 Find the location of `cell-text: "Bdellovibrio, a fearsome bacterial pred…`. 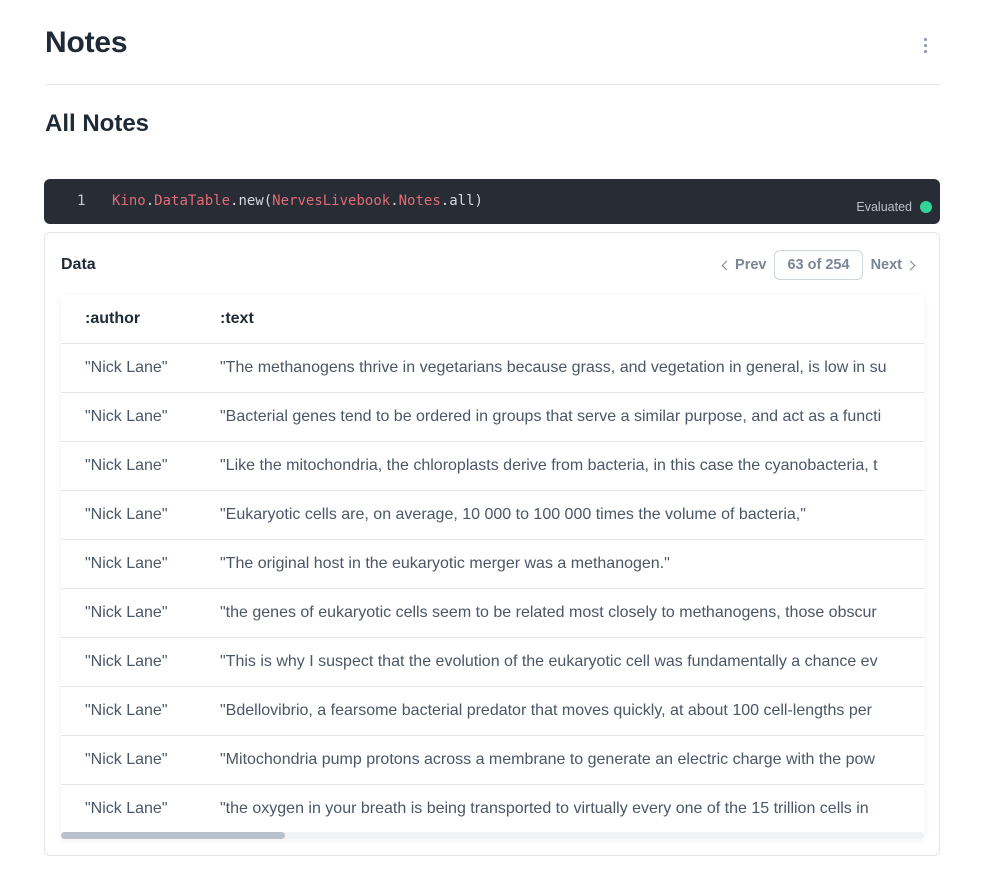

cell-text: "Bdellovibrio, a fearsome bacterial pred… is located at coordinates (546, 710).